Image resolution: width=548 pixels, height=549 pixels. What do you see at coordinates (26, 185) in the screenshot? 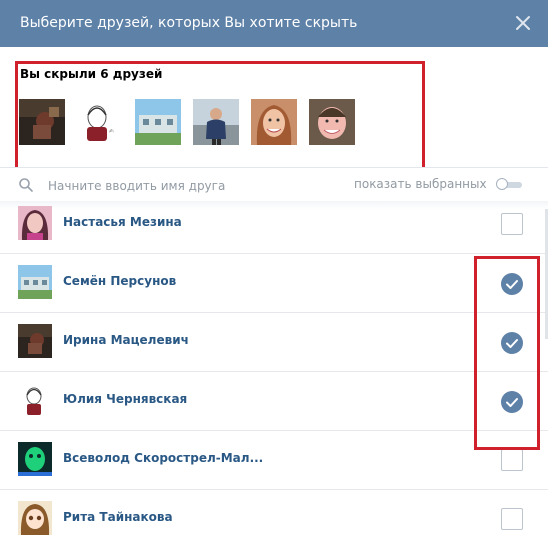
I see `search-icon` at bounding box center [26, 185].